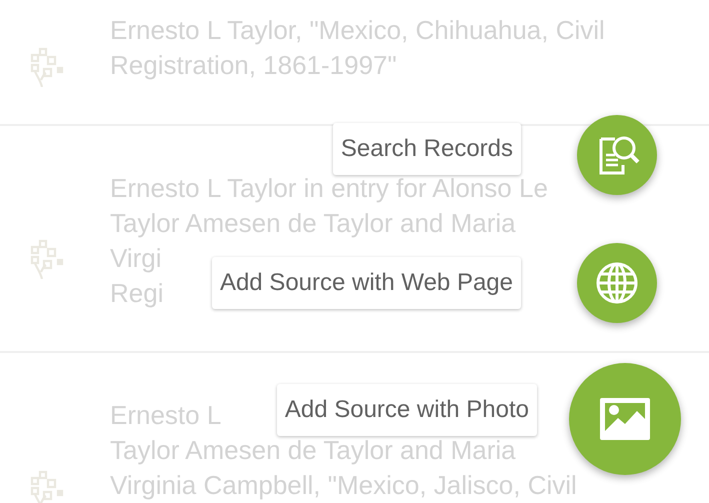 This screenshot has height=503, width=709. I want to click on search-records-button, so click(617, 155).